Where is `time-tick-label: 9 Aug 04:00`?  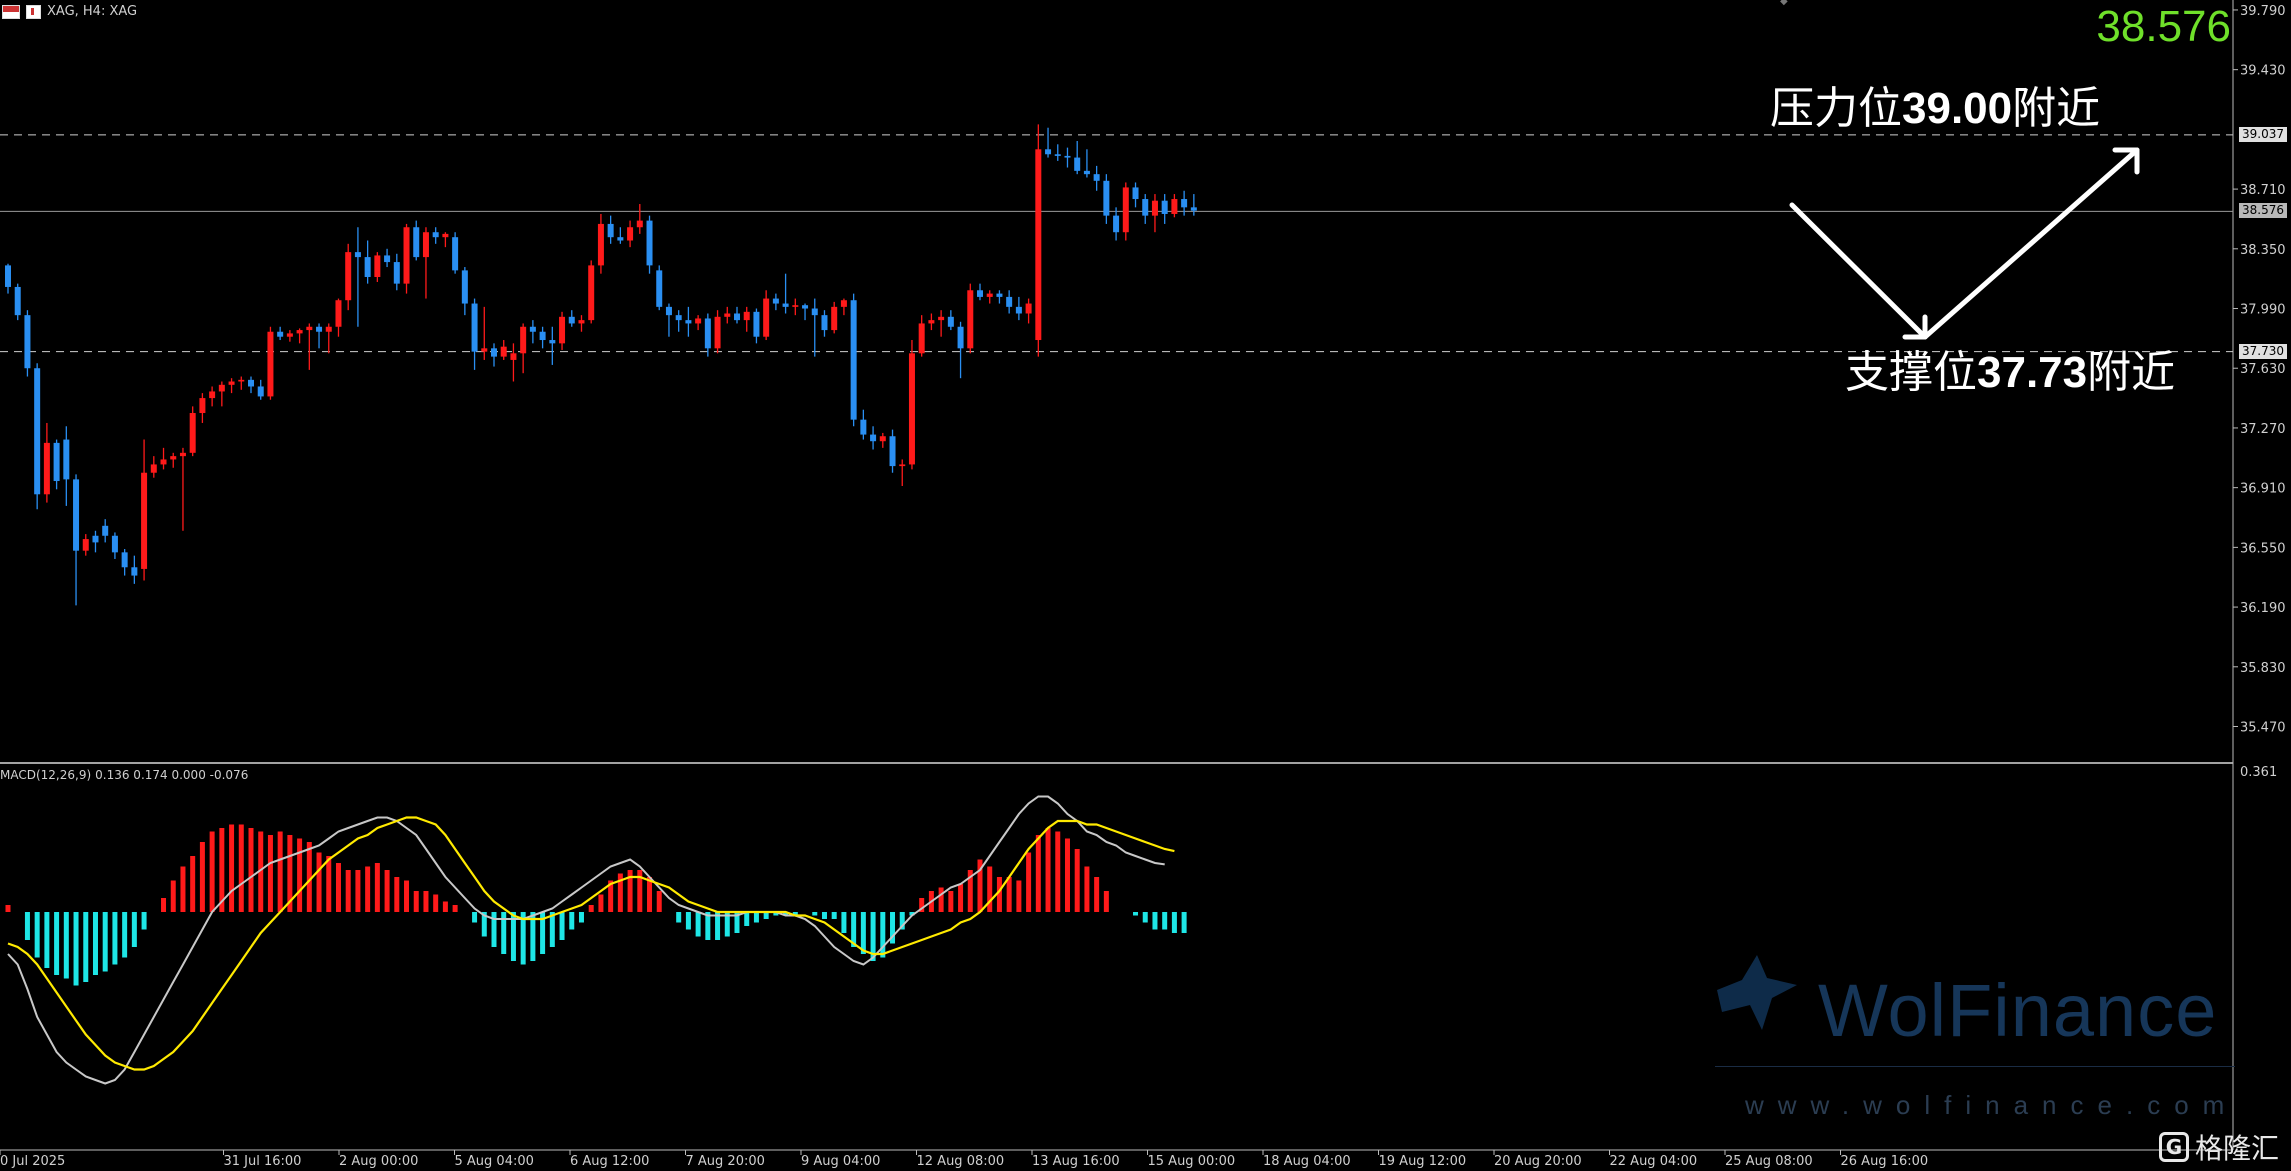
time-tick-label: 9 Aug 04:00 is located at coordinates (840, 1161).